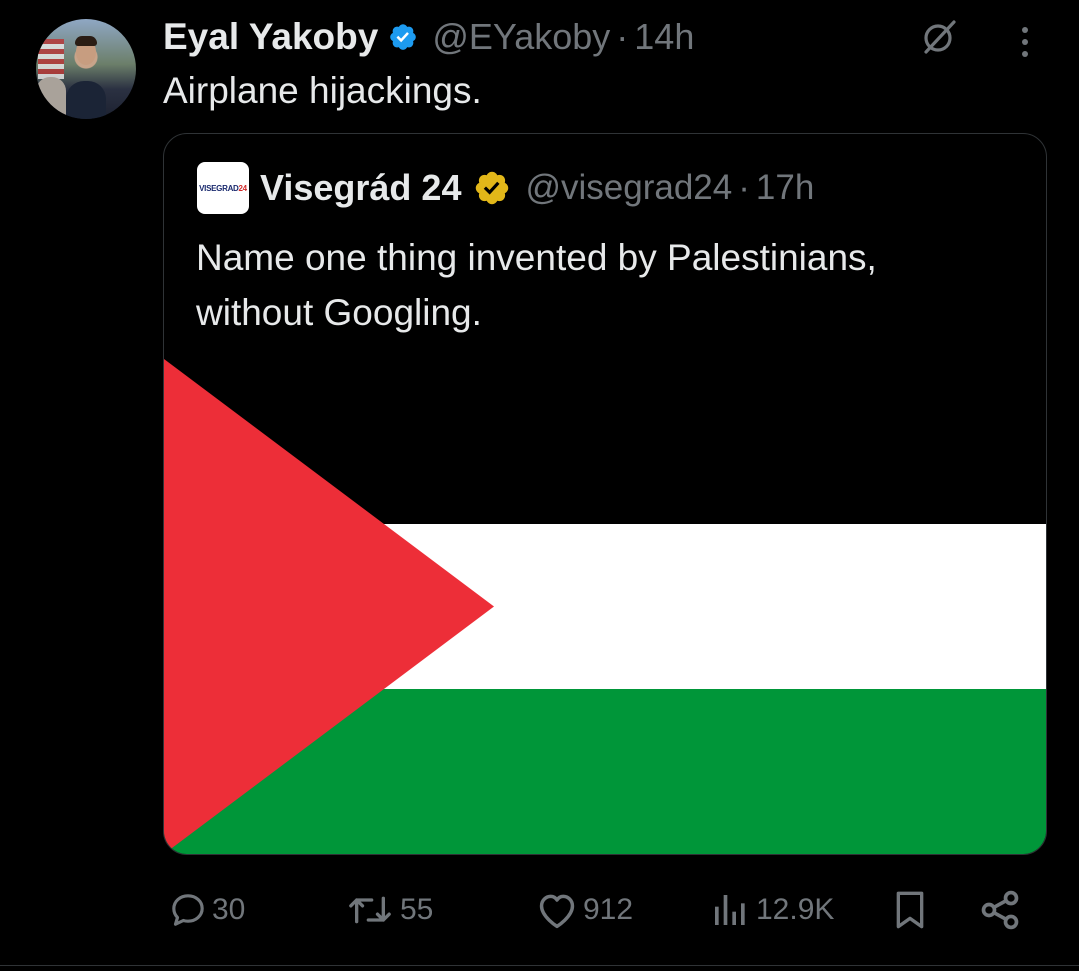 This screenshot has width=1079, height=971. I want to click on repost-icon, so click(370, 910).